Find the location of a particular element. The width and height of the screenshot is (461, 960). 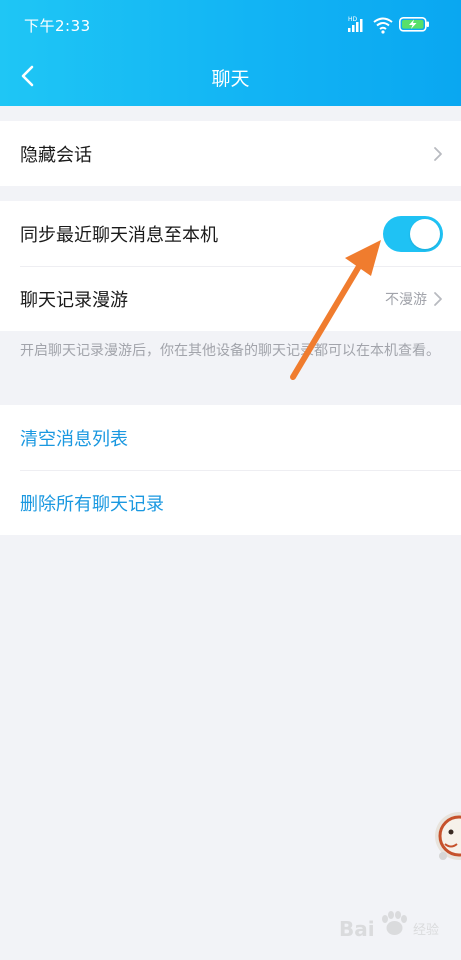

floating-mascot-icon is located at coordinates (448, 836).